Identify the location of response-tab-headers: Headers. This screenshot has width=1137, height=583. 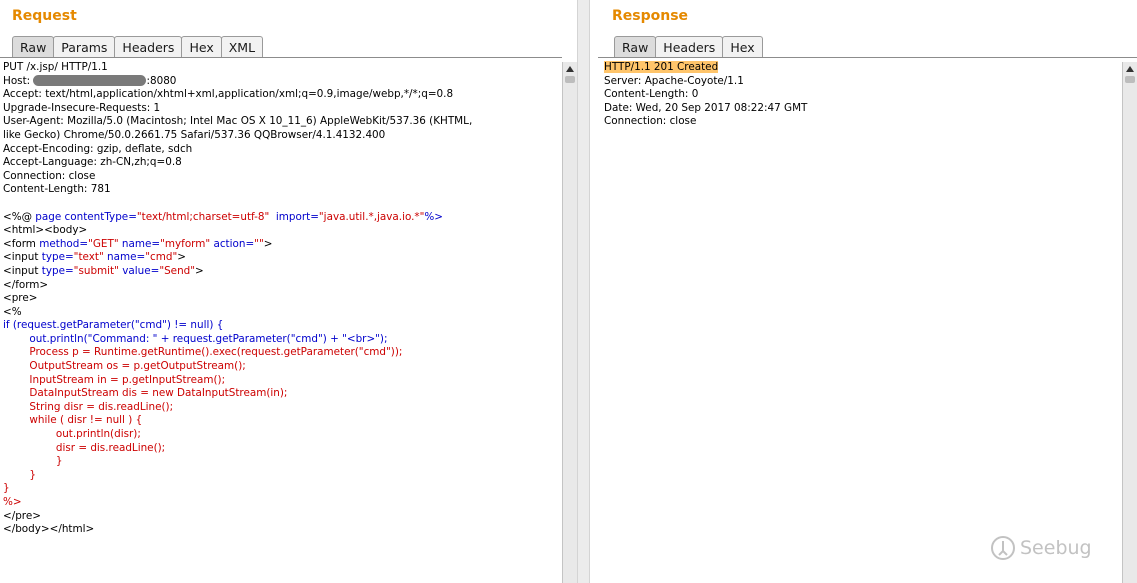
(689, 47).